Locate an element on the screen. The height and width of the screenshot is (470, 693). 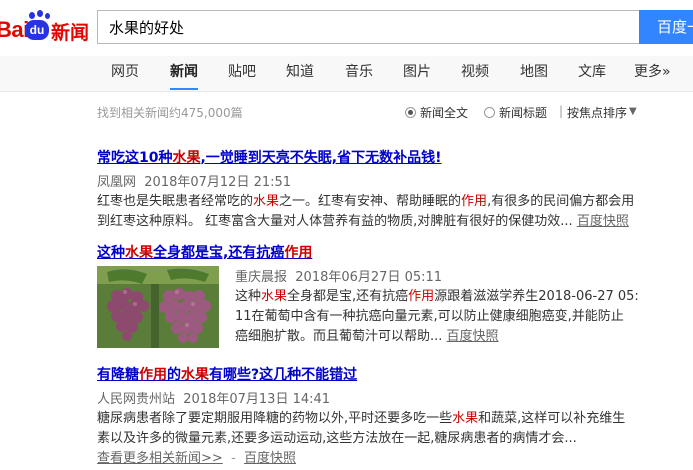
option-title-label: 新闻标题 is located at coordinates (523, 112).